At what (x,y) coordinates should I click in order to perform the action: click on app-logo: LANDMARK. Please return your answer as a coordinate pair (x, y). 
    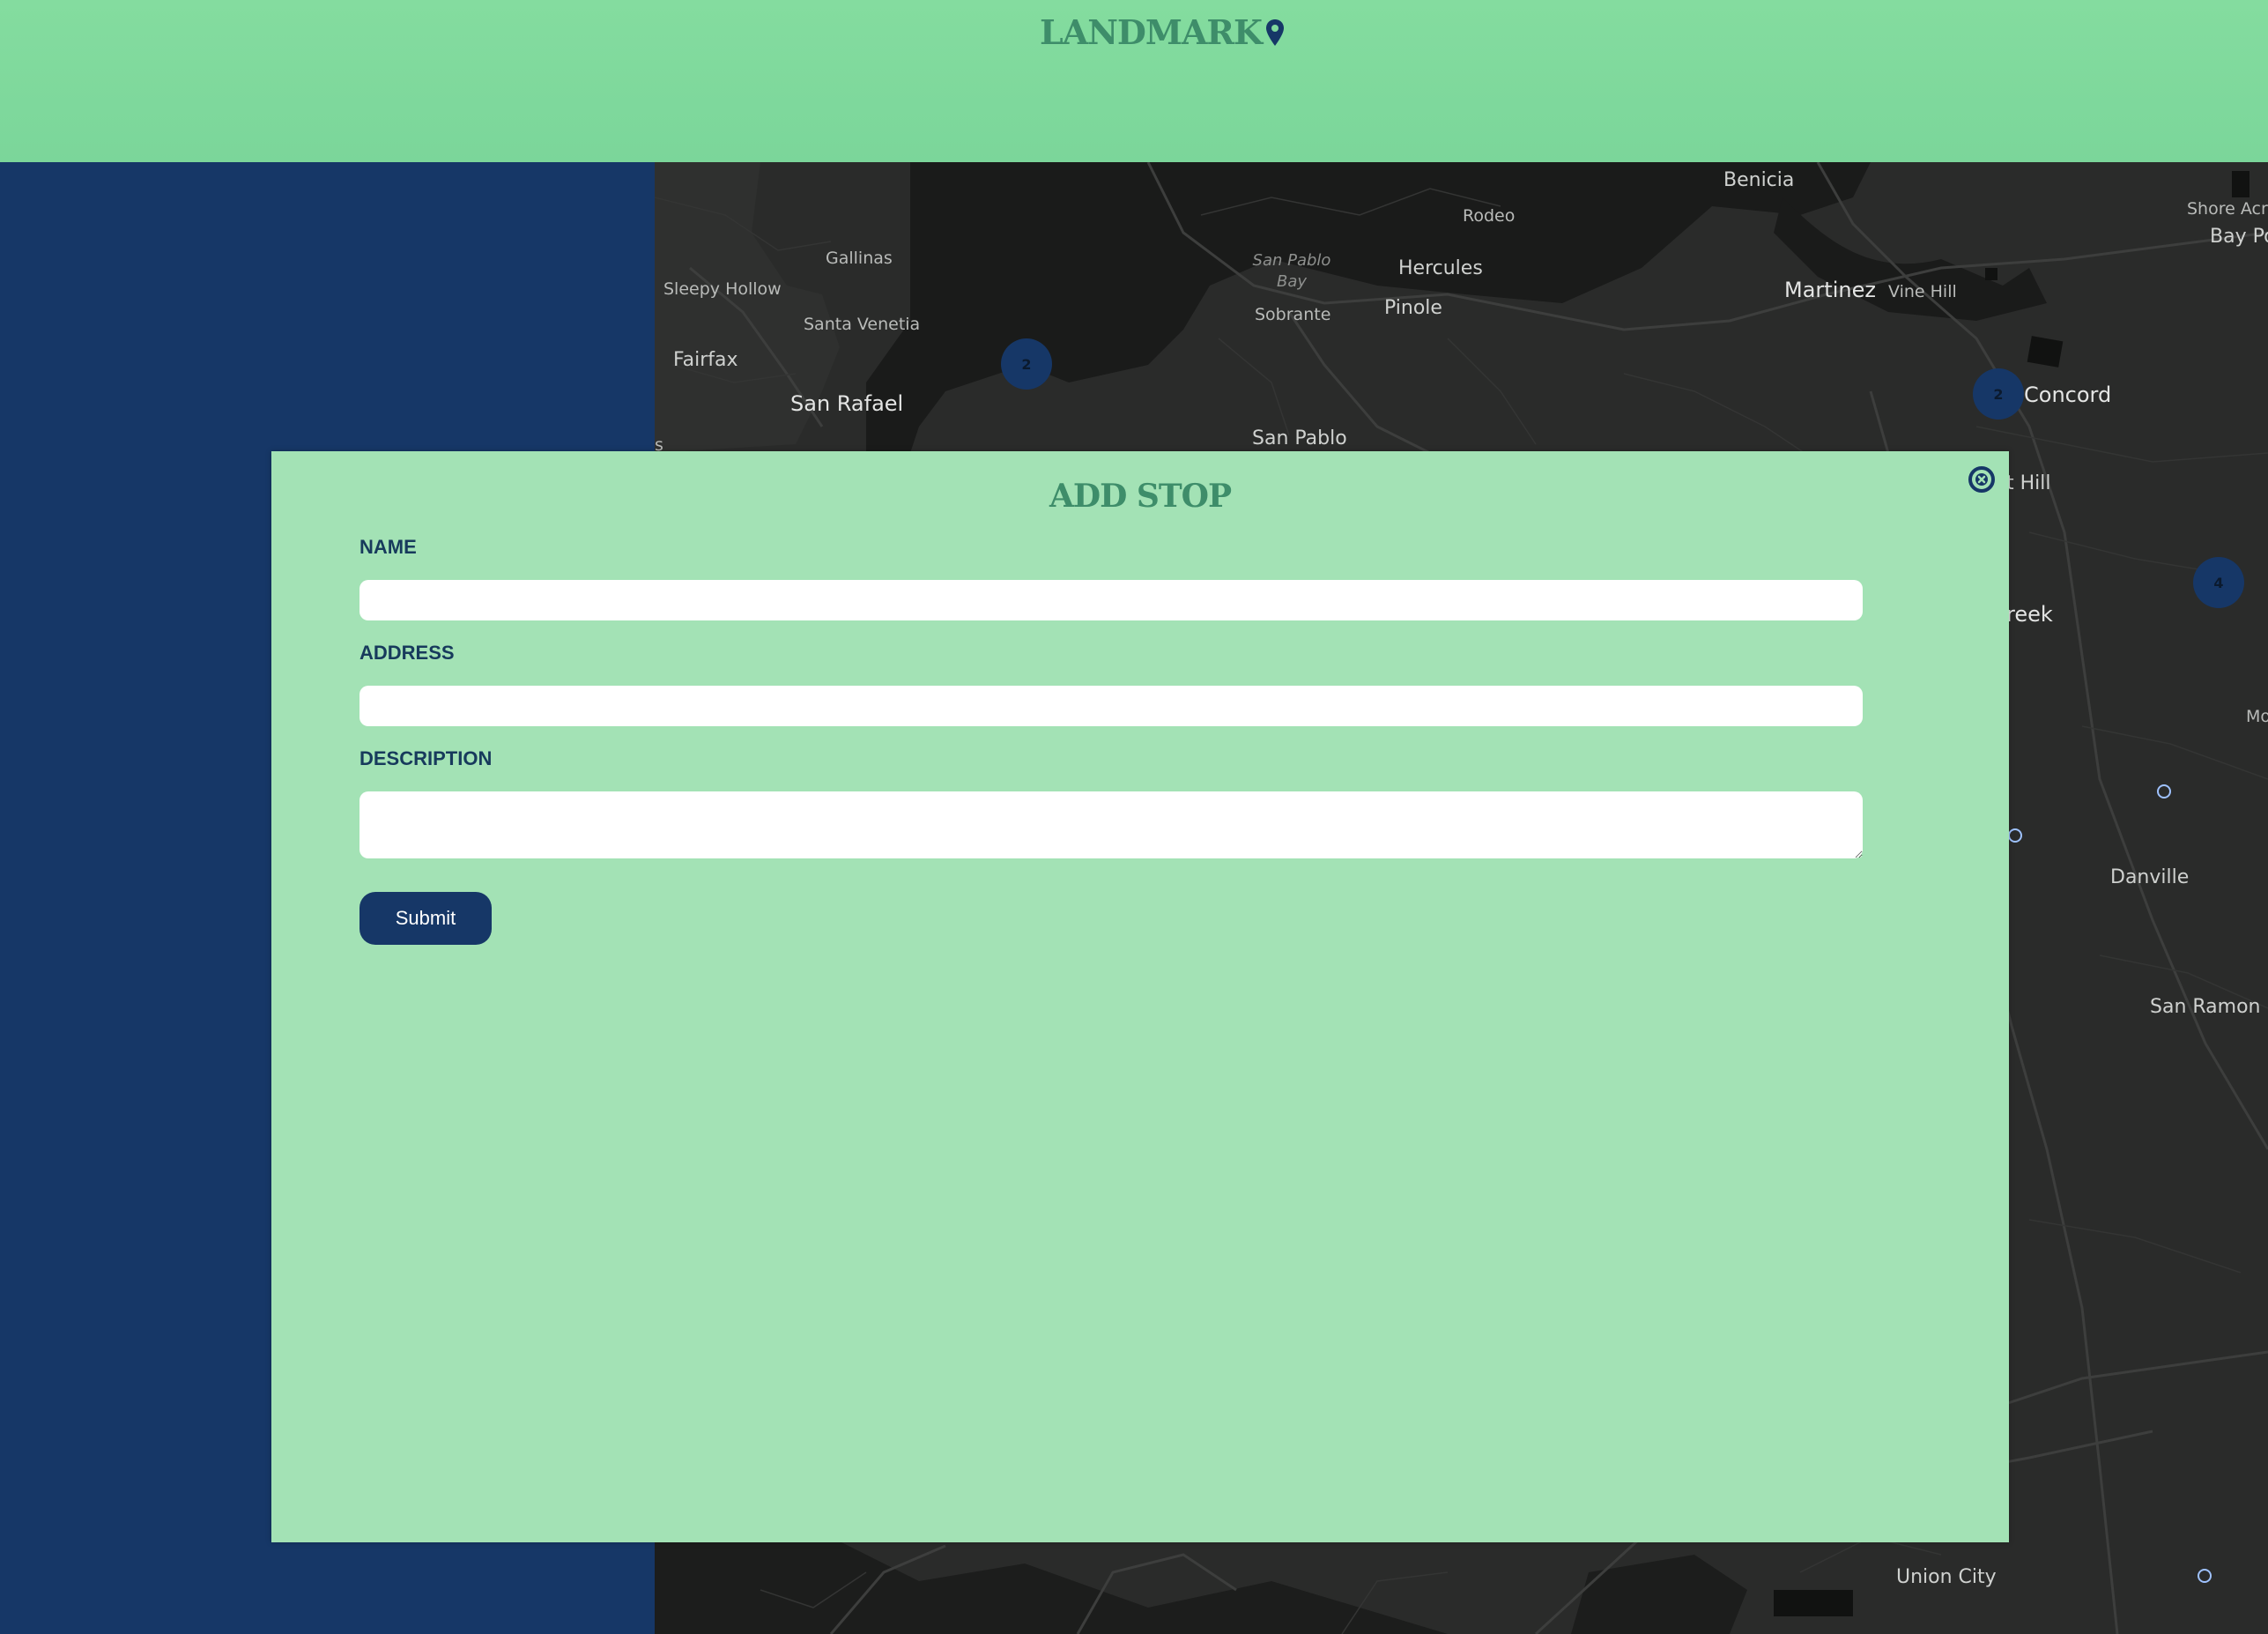
    Looking at the image, I should click on (1162, 32).